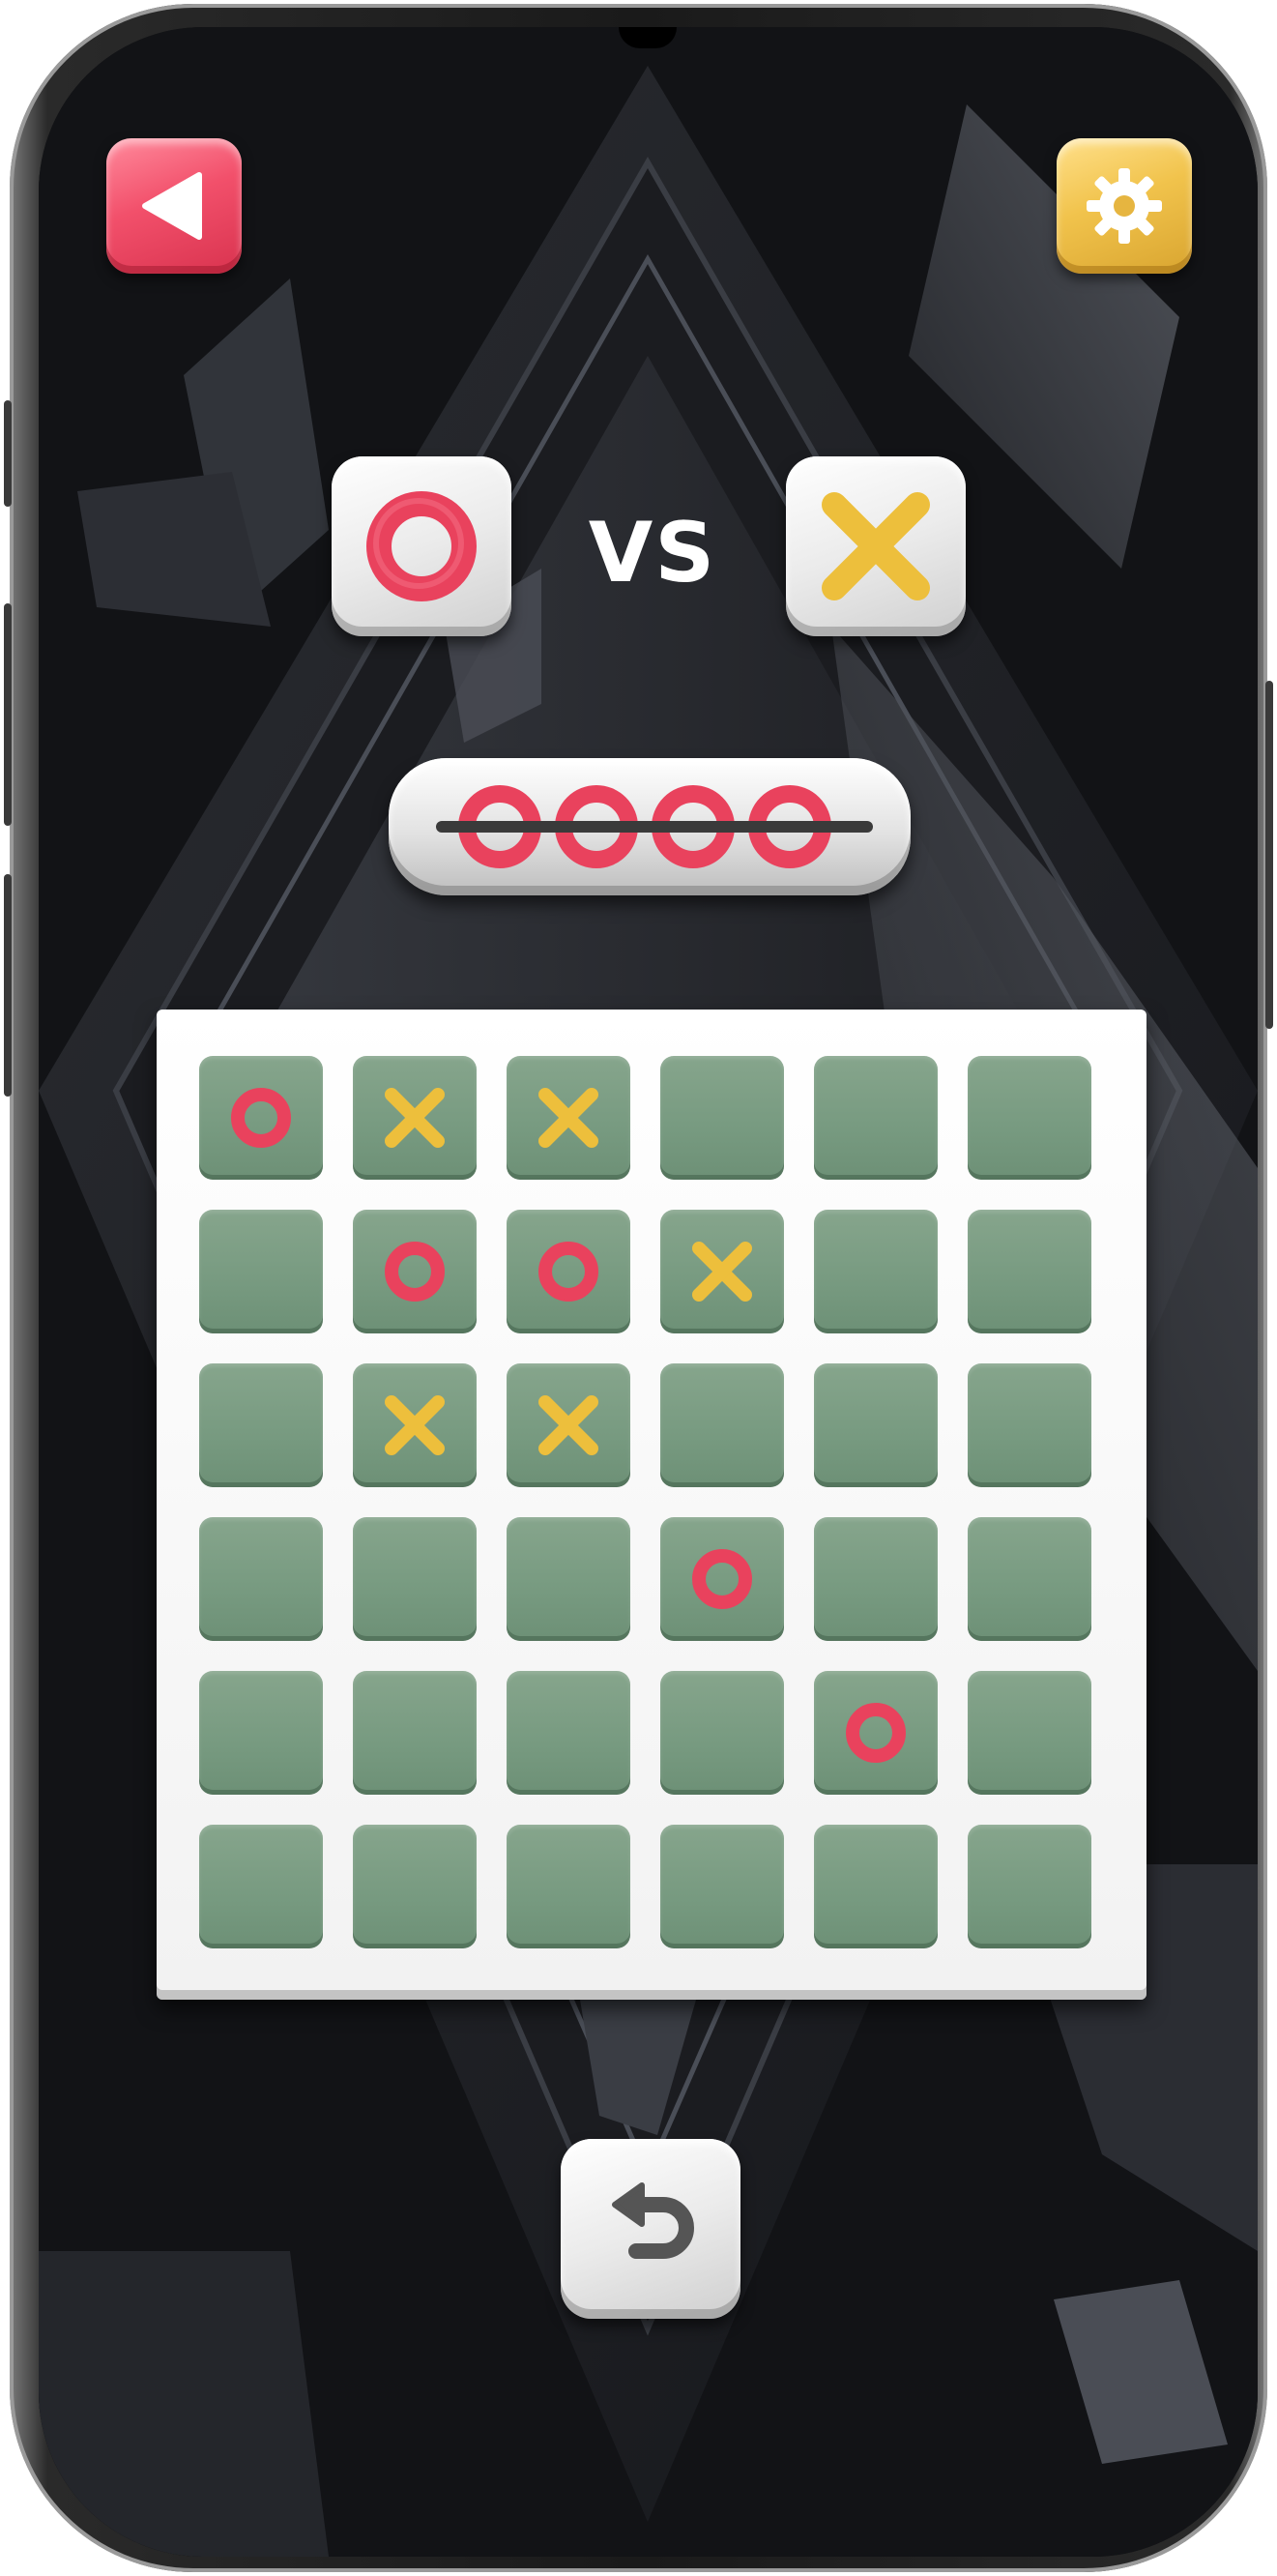 The width and height of the screenshot is (1277, 2576). I want to click on gear-icon, so click(1125, 206).